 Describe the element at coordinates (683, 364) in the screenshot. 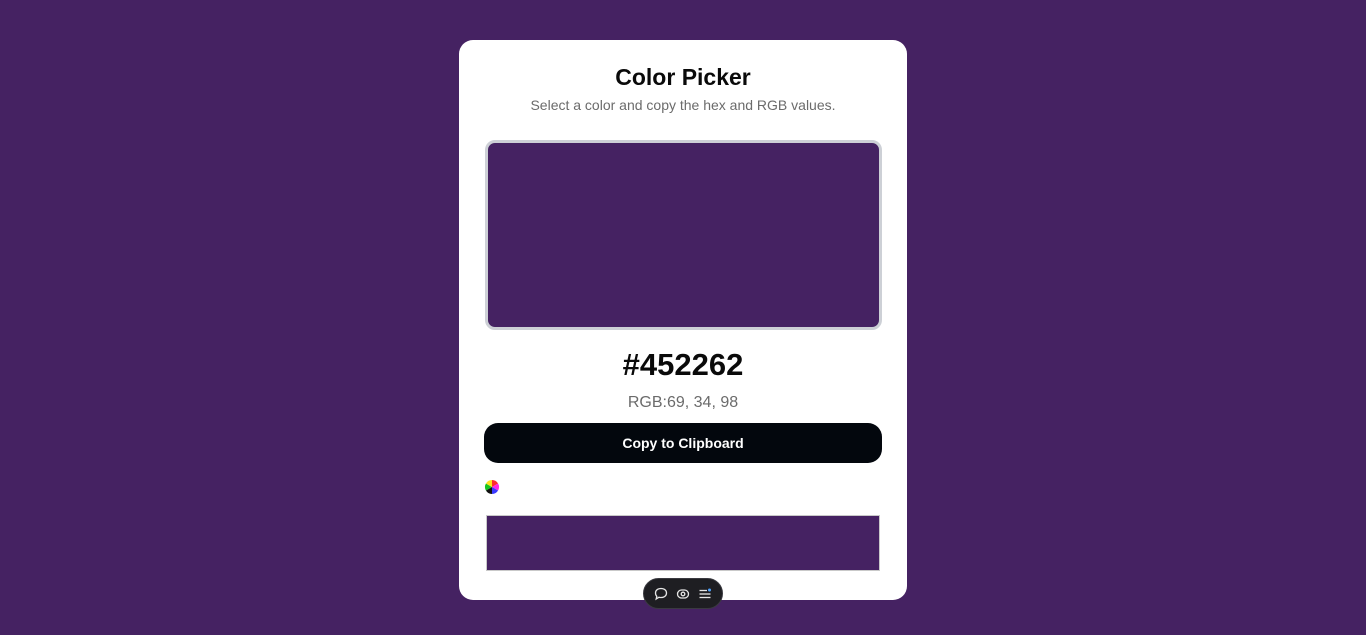

I see `hex-value: #452262` at that location.